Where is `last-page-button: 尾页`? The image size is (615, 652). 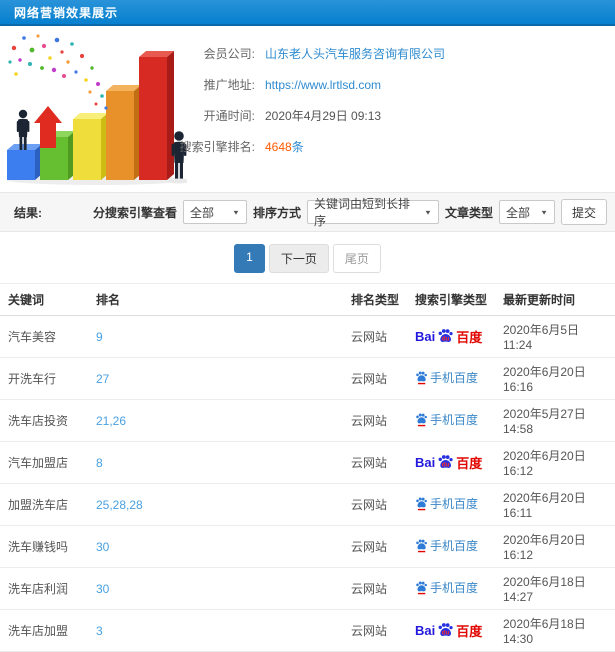 last-page-button: 尾页 is located at coordinates (356, 258).